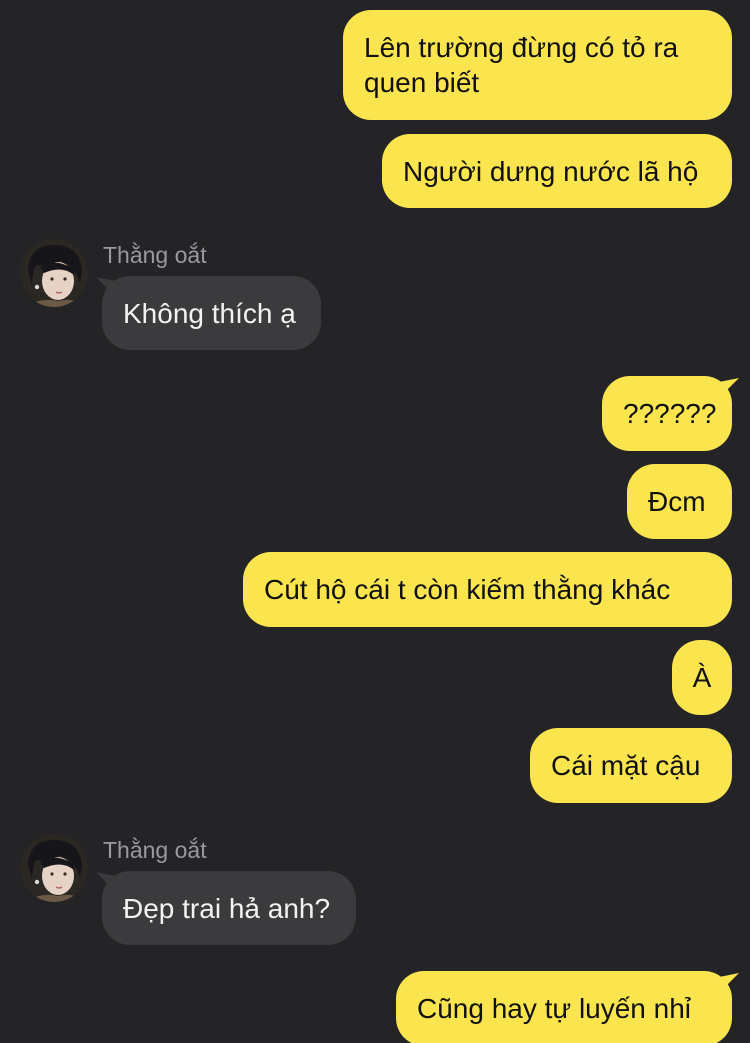 This screenshot has height=1043, width=750. What do you see at coordinates (467, 589) in the screenshot?
I see `message-text: Cút hộ cái t còn kiếm thằng khác` at bounding box center [467, 589].